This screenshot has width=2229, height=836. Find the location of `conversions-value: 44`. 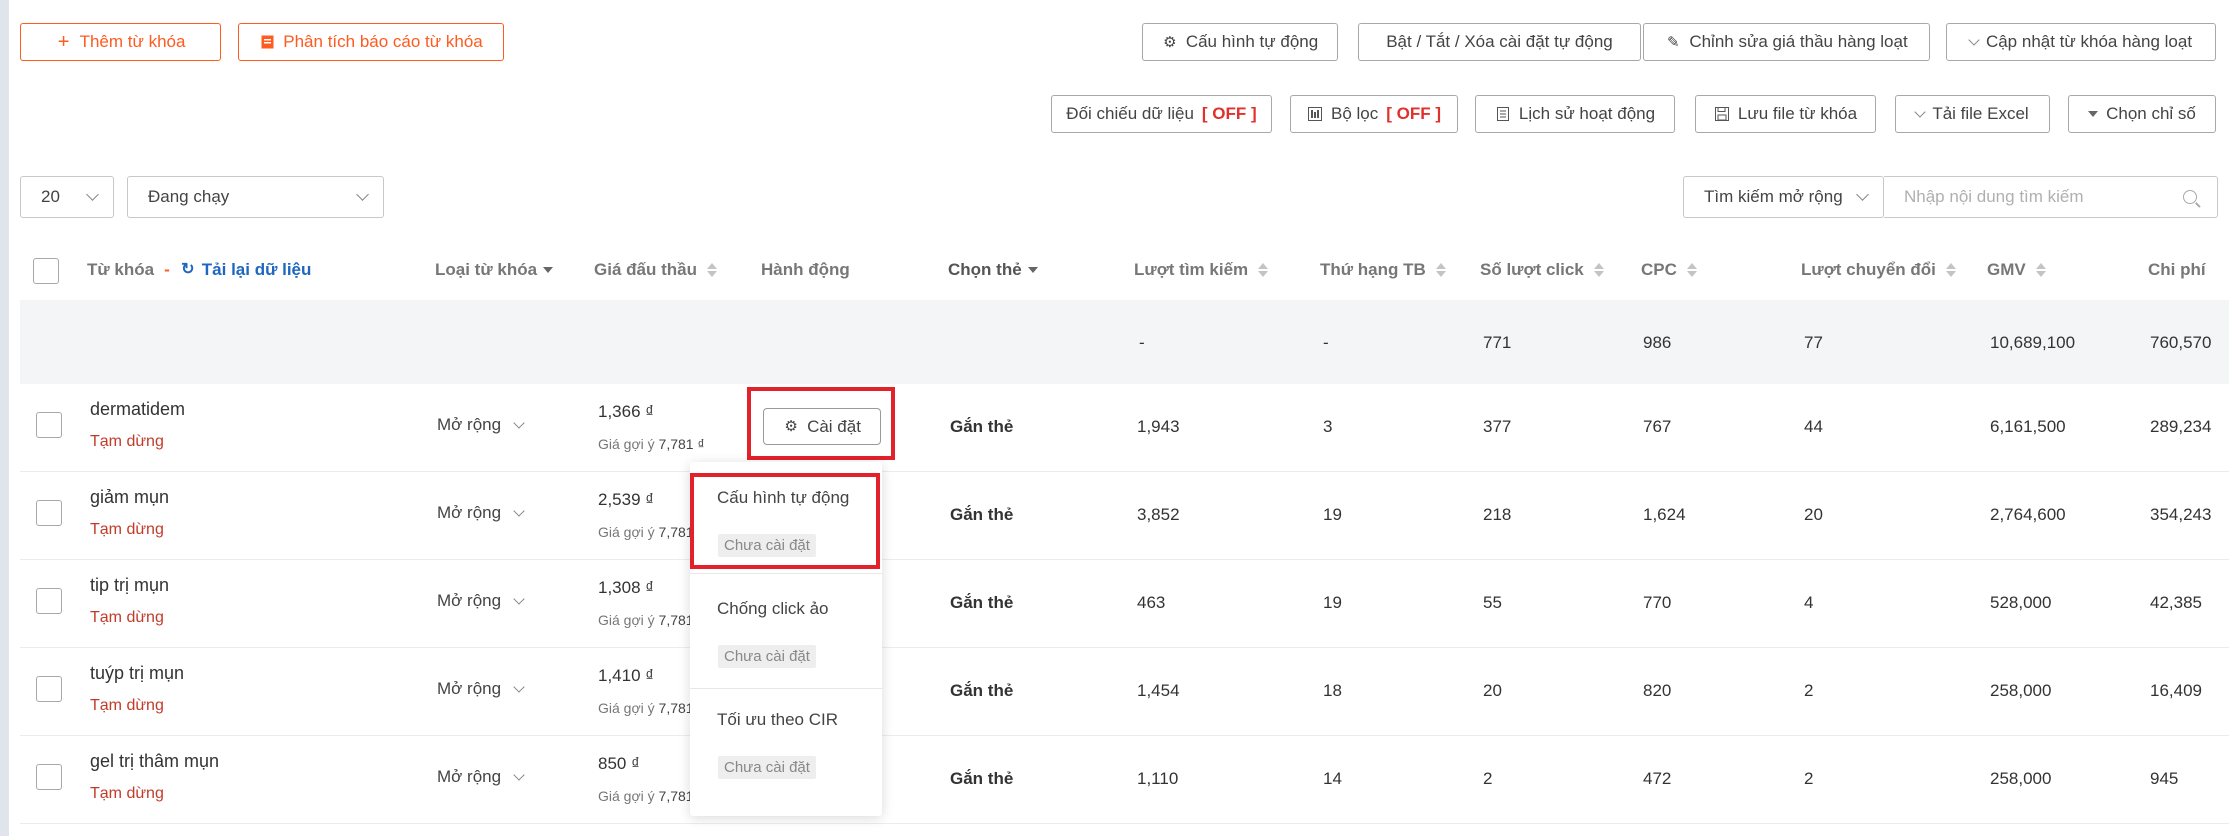

conversions-value: 44 is located at coordinates (1813, 426).